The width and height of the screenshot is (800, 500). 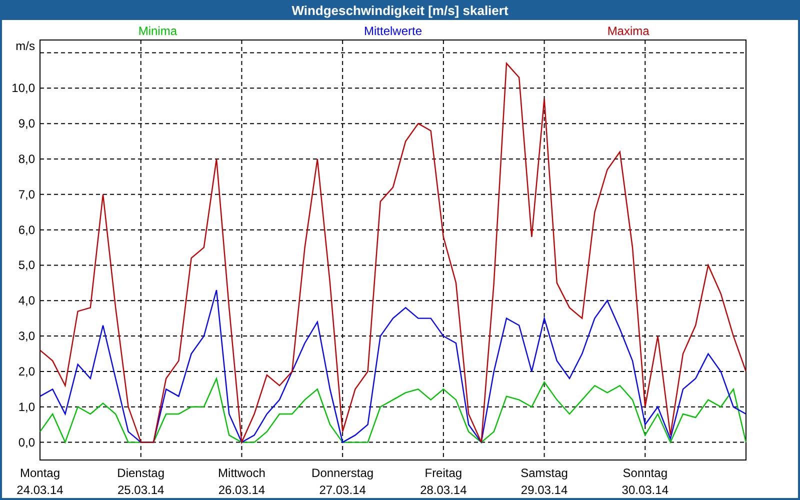 What do you see at coordinates (400, 10) in the screenshot?
I see `window-title: Windgeschwindigkeit [m/s] skaliert` at bounding box center [400, 10].